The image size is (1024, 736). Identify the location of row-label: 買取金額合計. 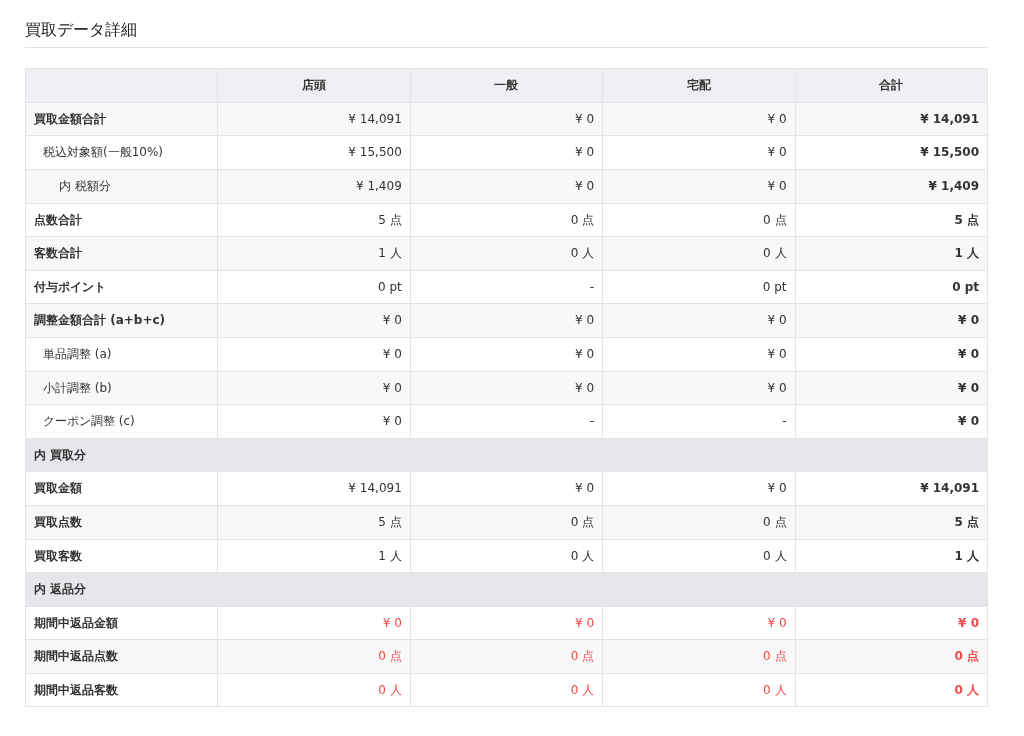
(121, 119).